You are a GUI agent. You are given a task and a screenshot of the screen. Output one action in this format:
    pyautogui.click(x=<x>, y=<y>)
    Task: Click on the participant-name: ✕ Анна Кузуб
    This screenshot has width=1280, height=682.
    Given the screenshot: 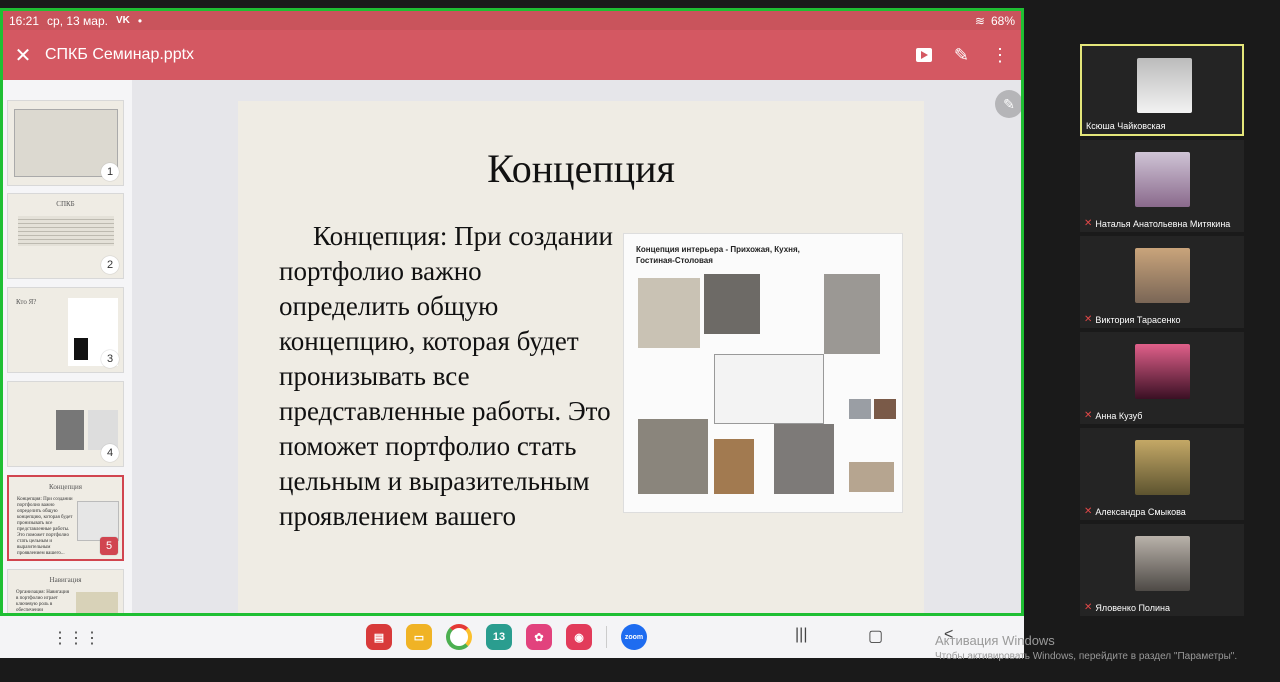 What is the action you would take?
    pyautogui.click(x=1113, y=415)
    